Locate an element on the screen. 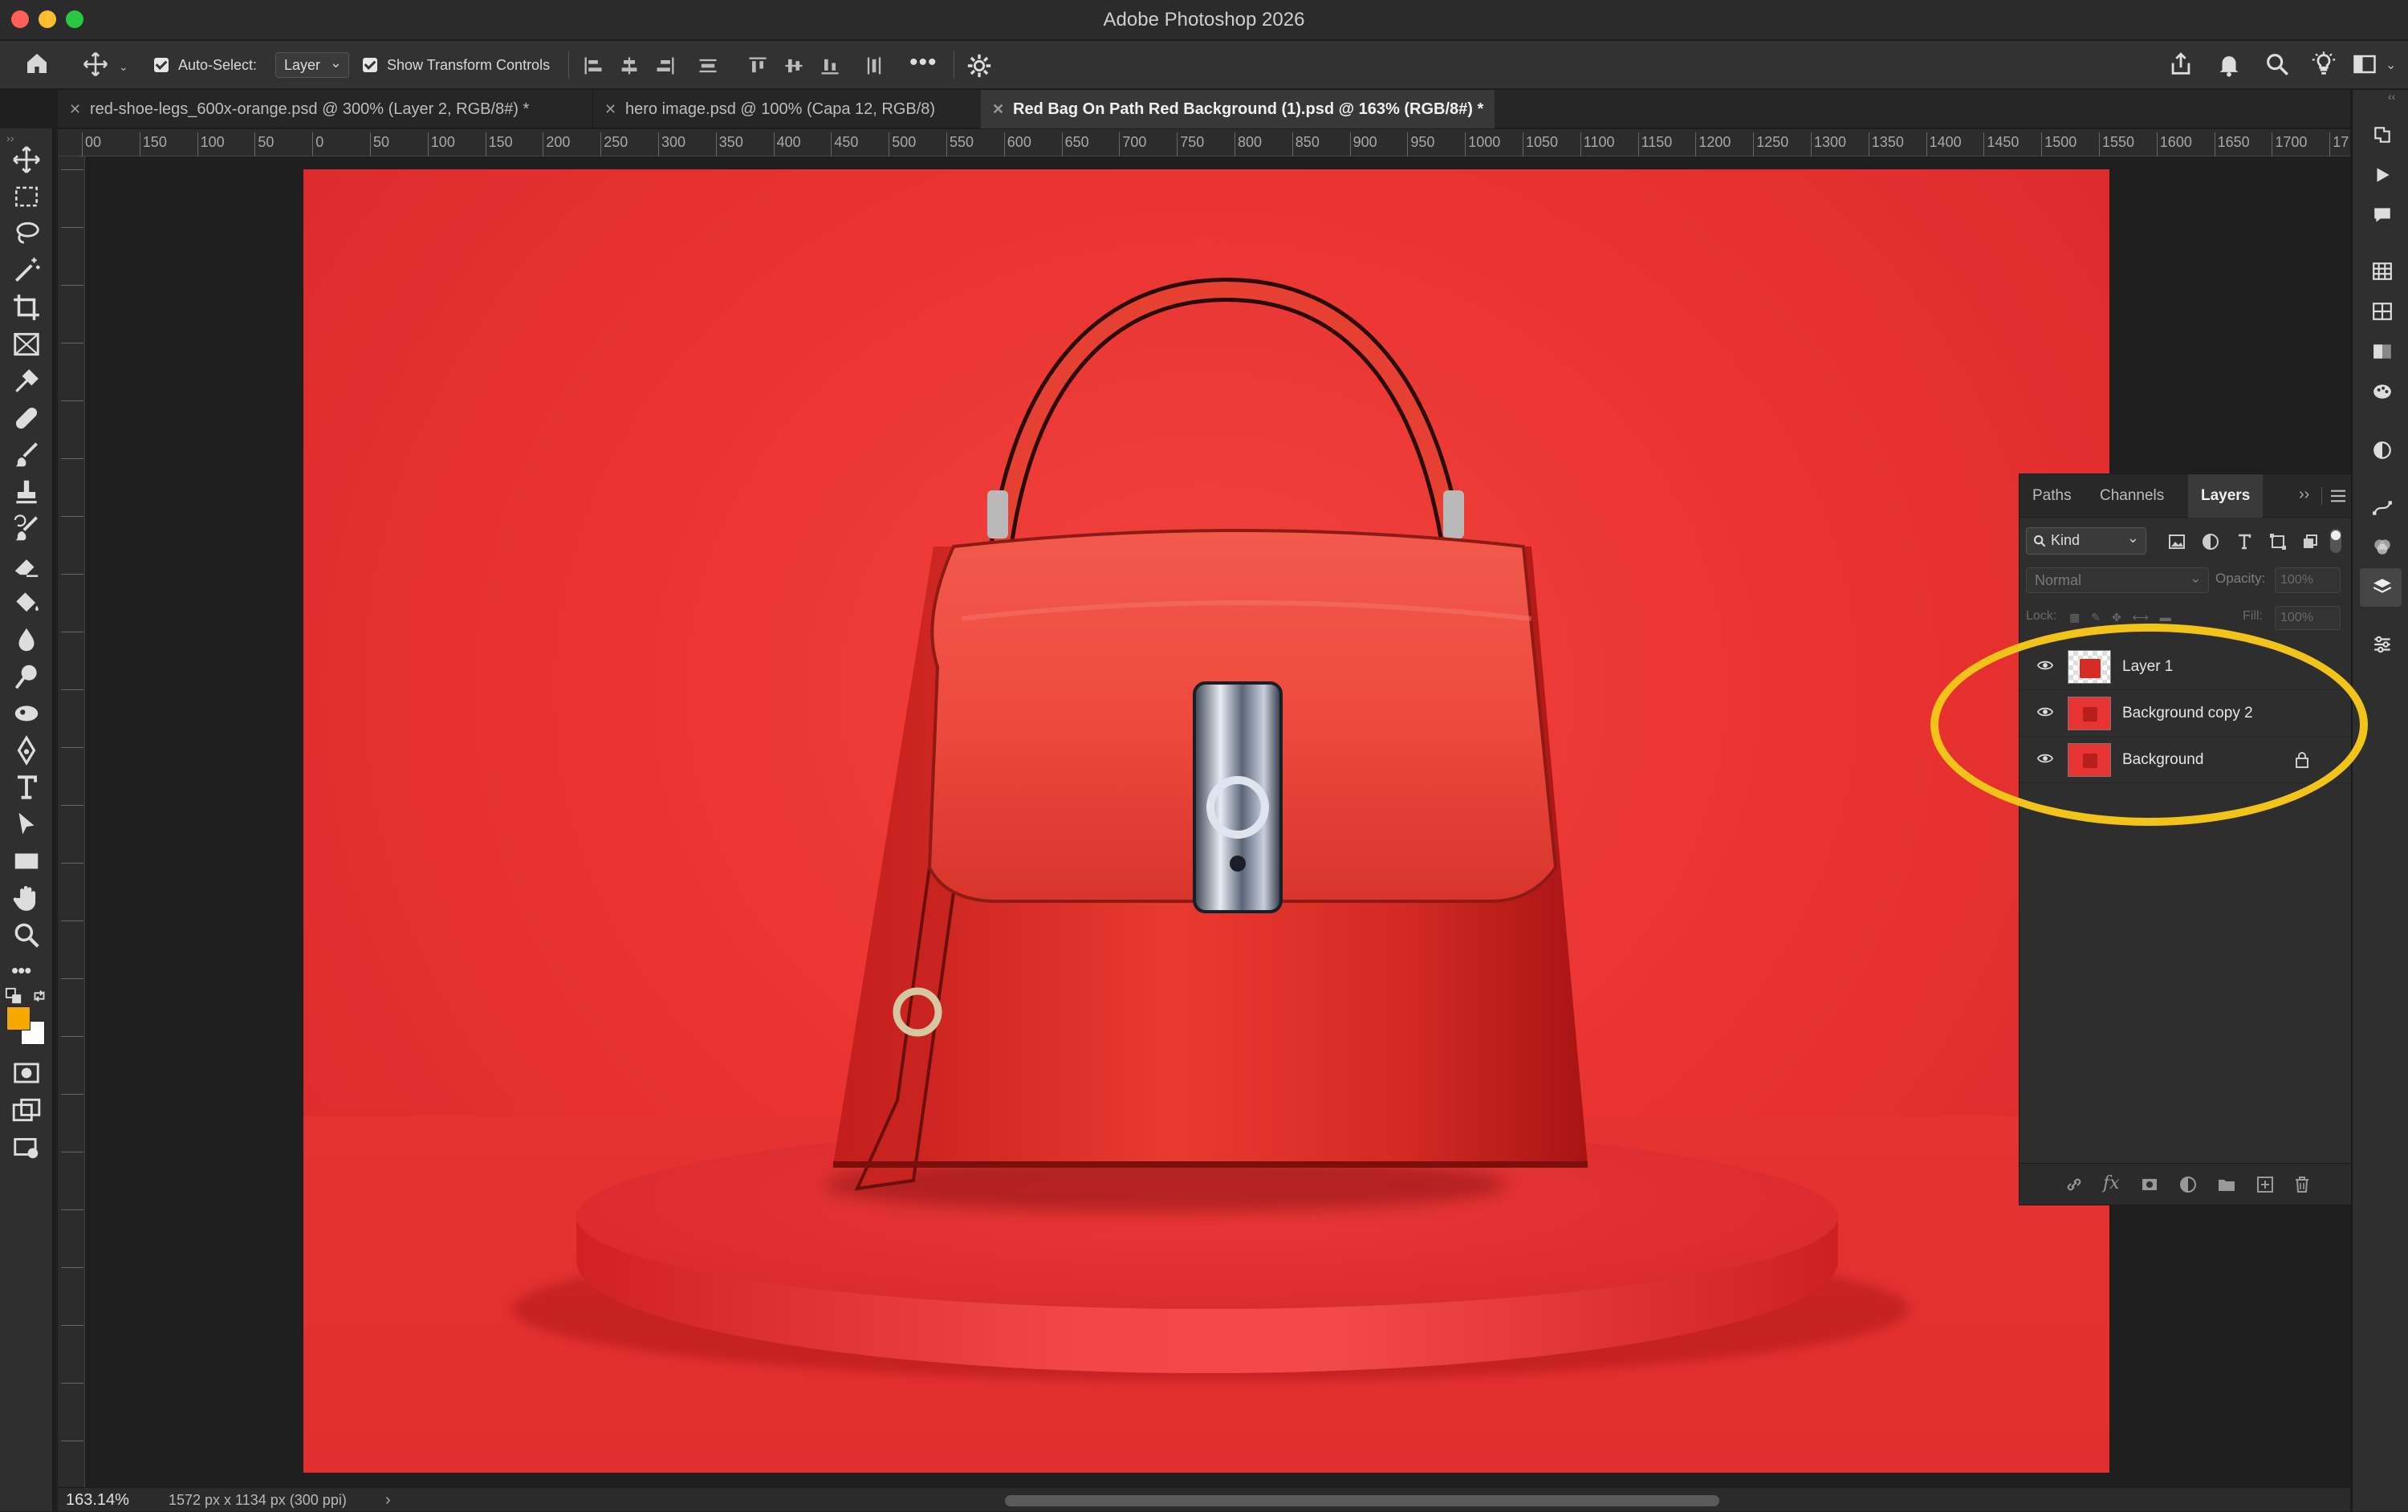 The image size is (2408, 1512). zoom-tool-icon is located at coordinates (27, 935).